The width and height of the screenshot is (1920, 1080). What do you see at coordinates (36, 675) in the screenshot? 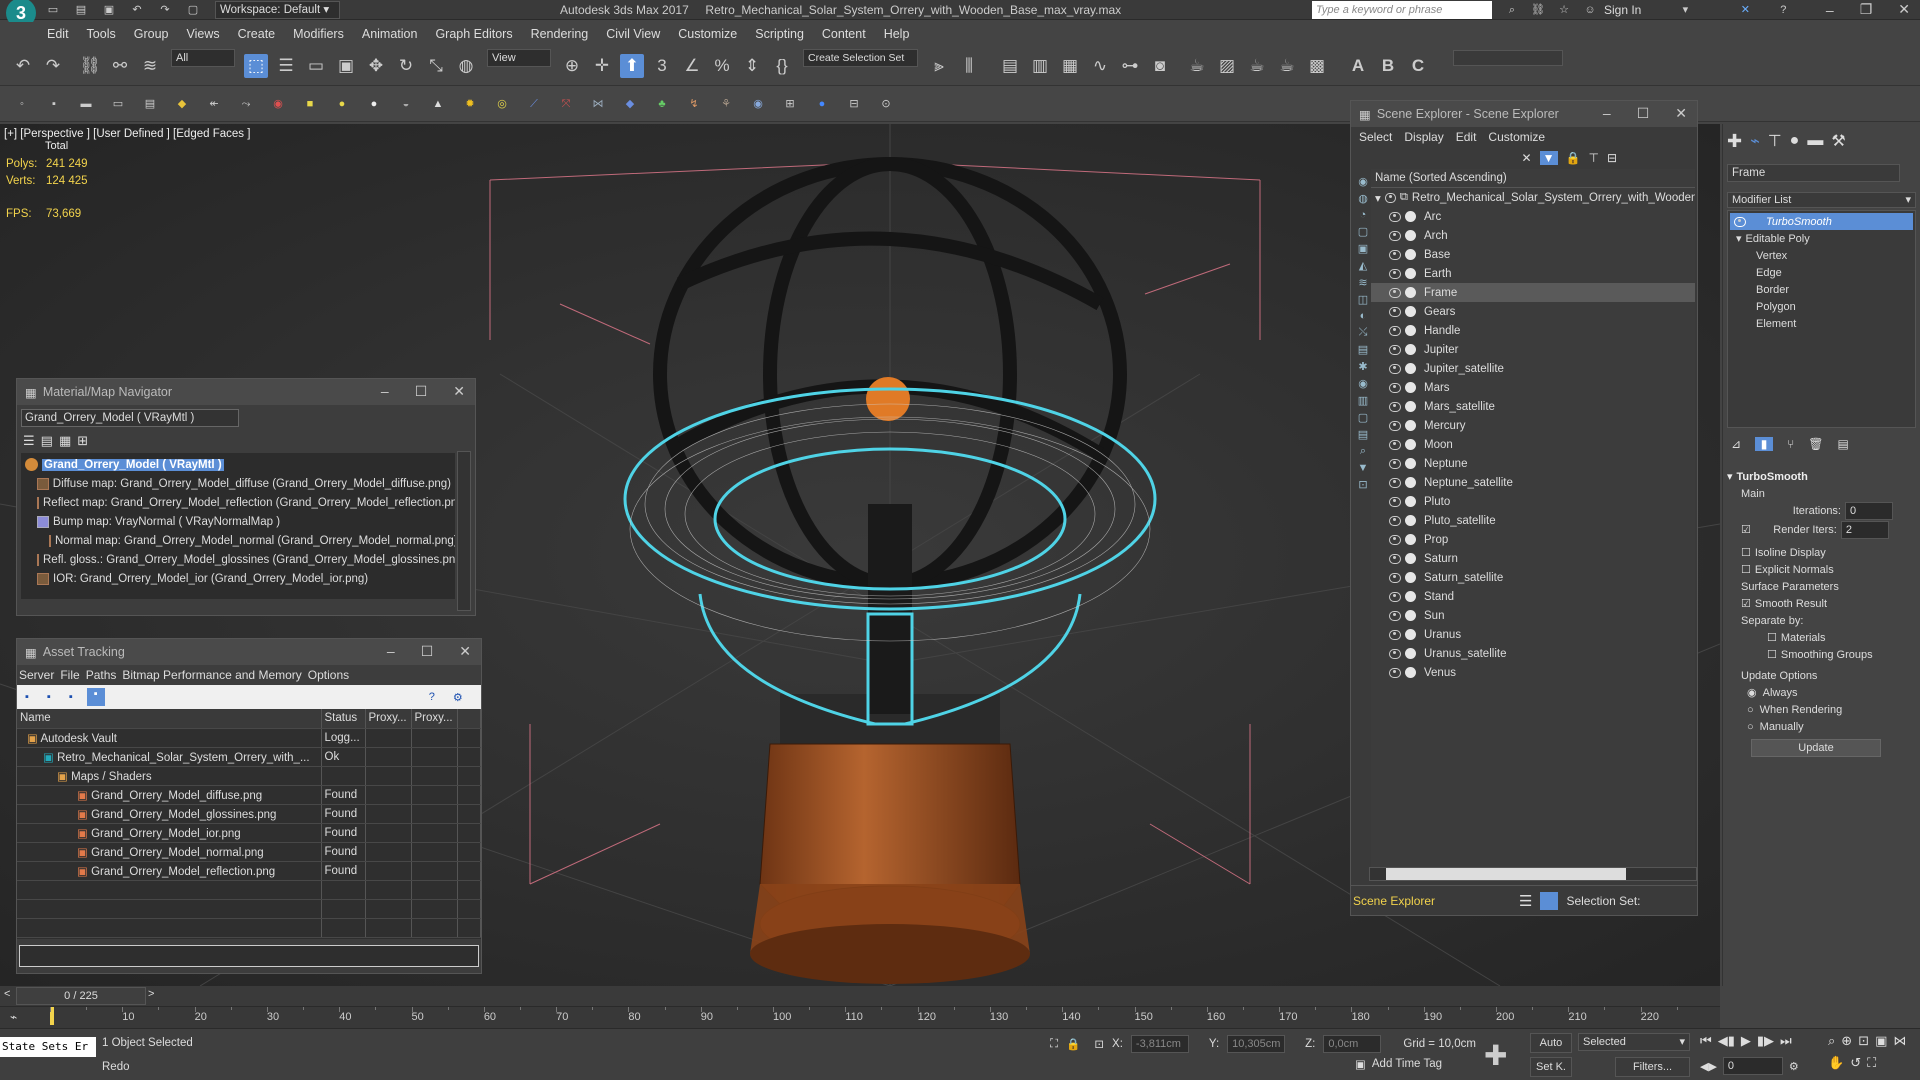
I see `asset-menu-server: Server` at bounding box center [36, 675].